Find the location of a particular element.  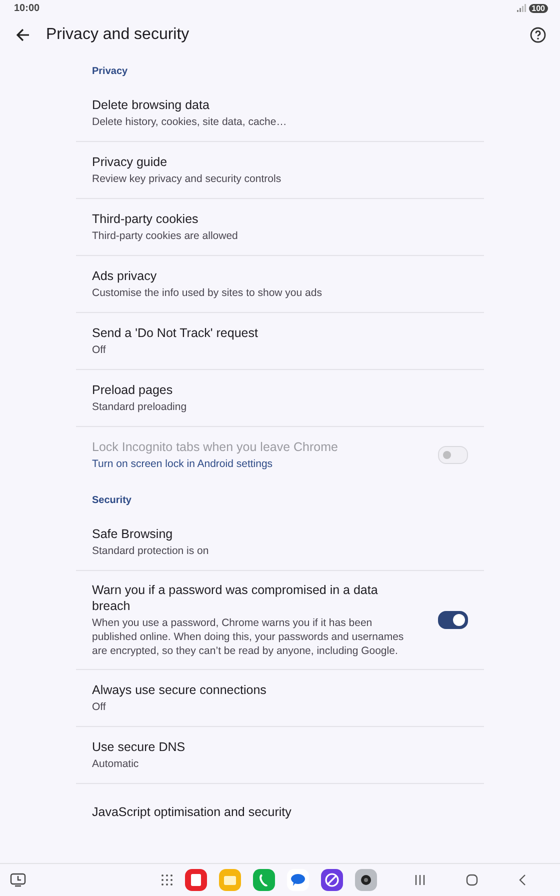

back-nav-icon is located at coordinates (522, 880).